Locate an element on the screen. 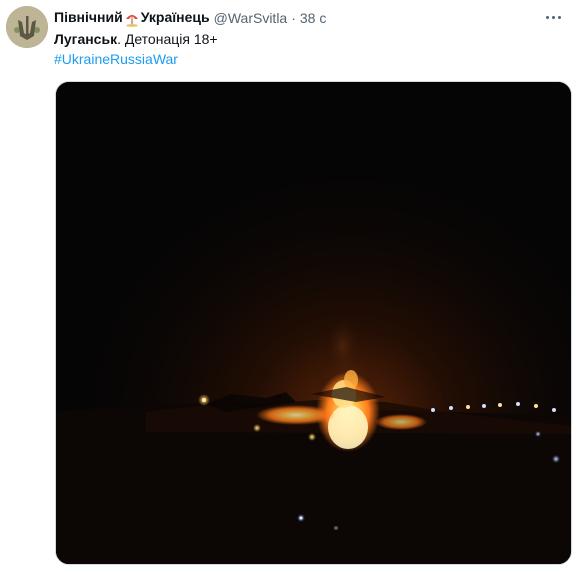  avatar is located at coordinates (27, 27).